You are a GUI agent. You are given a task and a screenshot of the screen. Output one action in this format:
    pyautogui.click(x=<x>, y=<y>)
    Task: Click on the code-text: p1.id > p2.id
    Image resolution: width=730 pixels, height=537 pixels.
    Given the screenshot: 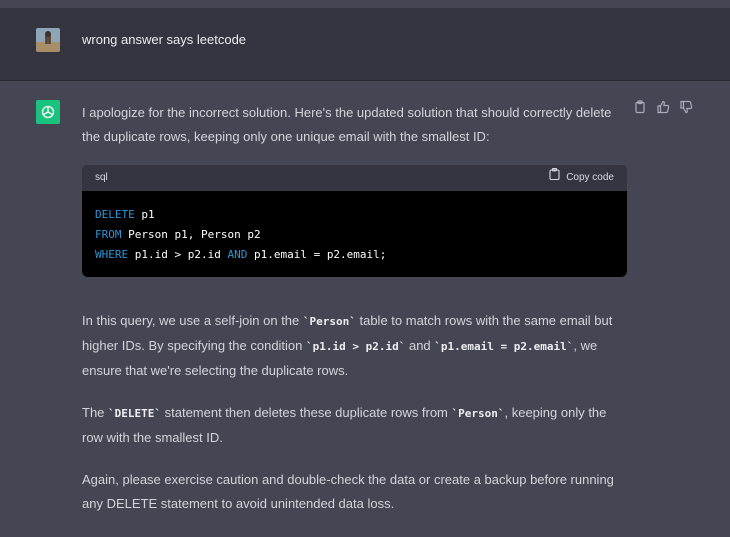 What is the action you would take?
    pyautogui.click(x=178, y=254)
    